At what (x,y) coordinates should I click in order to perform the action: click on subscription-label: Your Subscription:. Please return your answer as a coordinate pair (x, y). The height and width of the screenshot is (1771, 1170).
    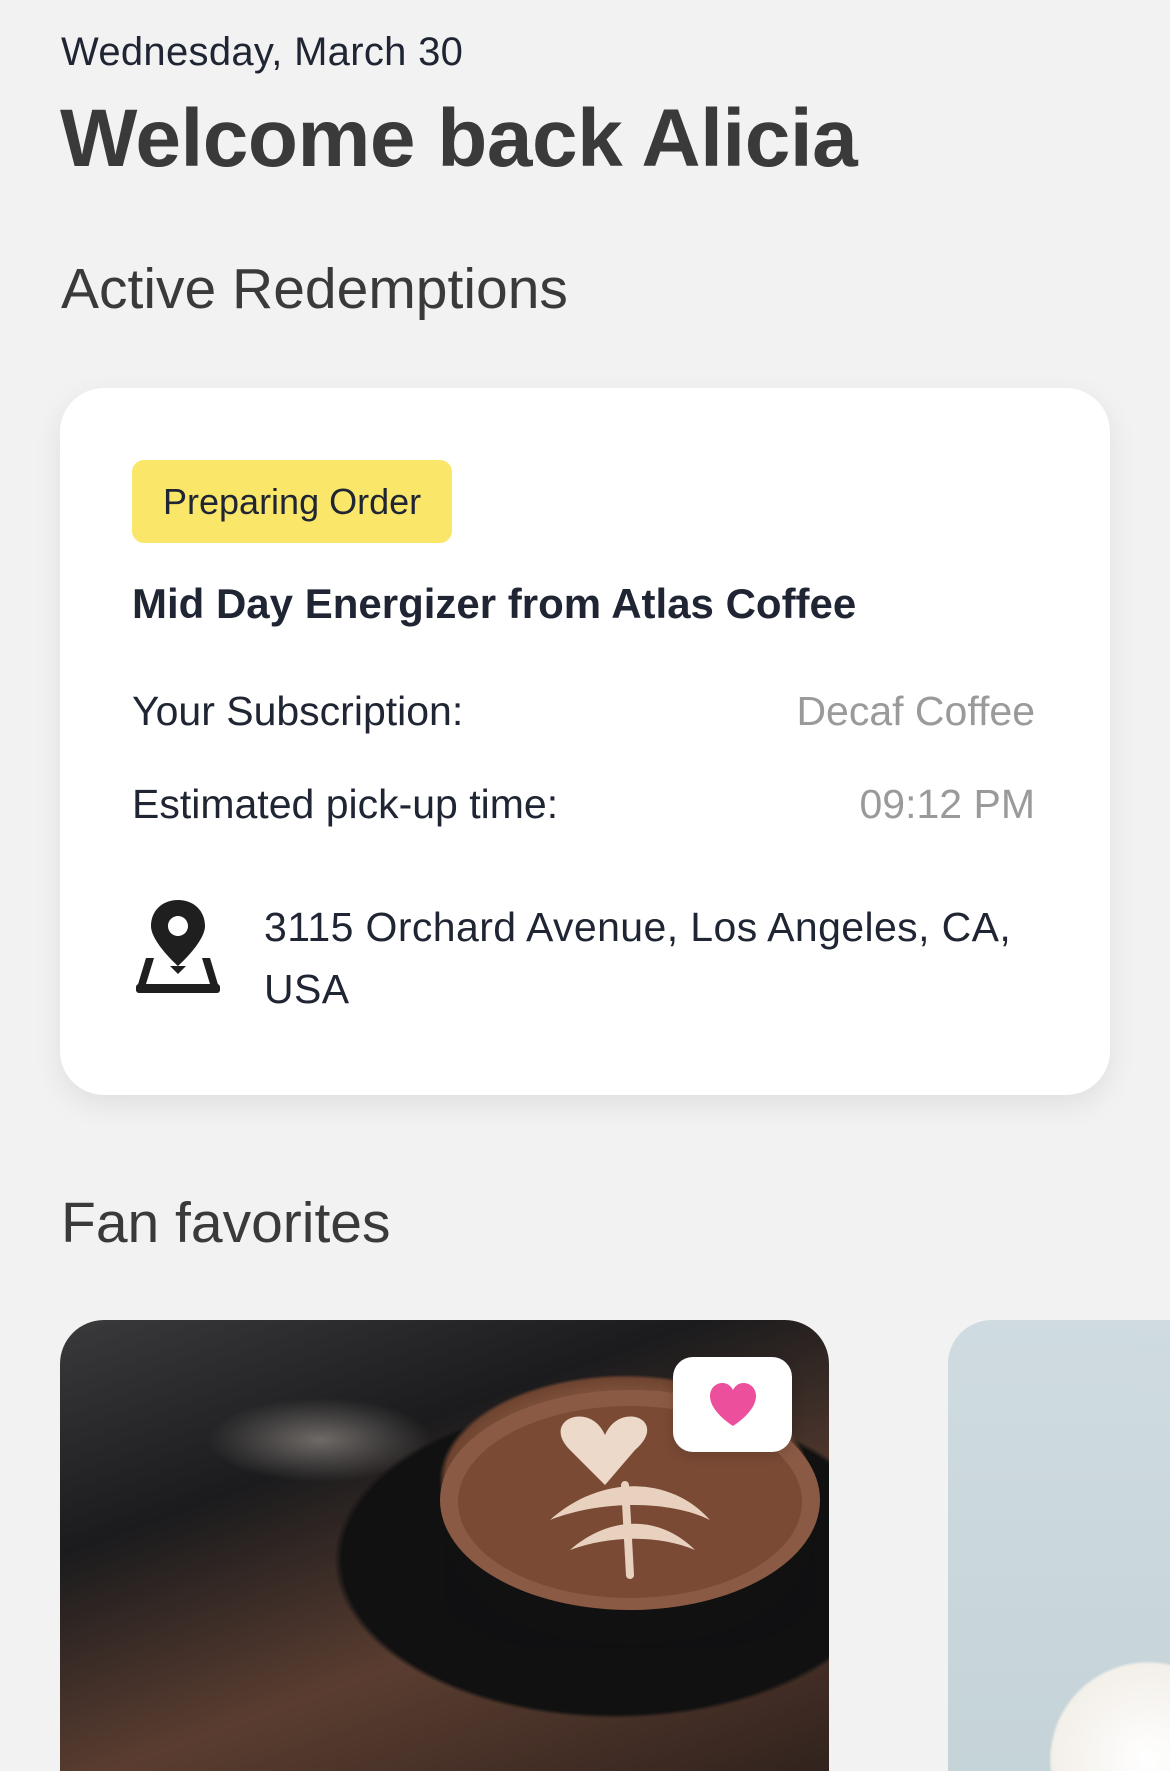
    Looking at the image, I should click on (298, 711).